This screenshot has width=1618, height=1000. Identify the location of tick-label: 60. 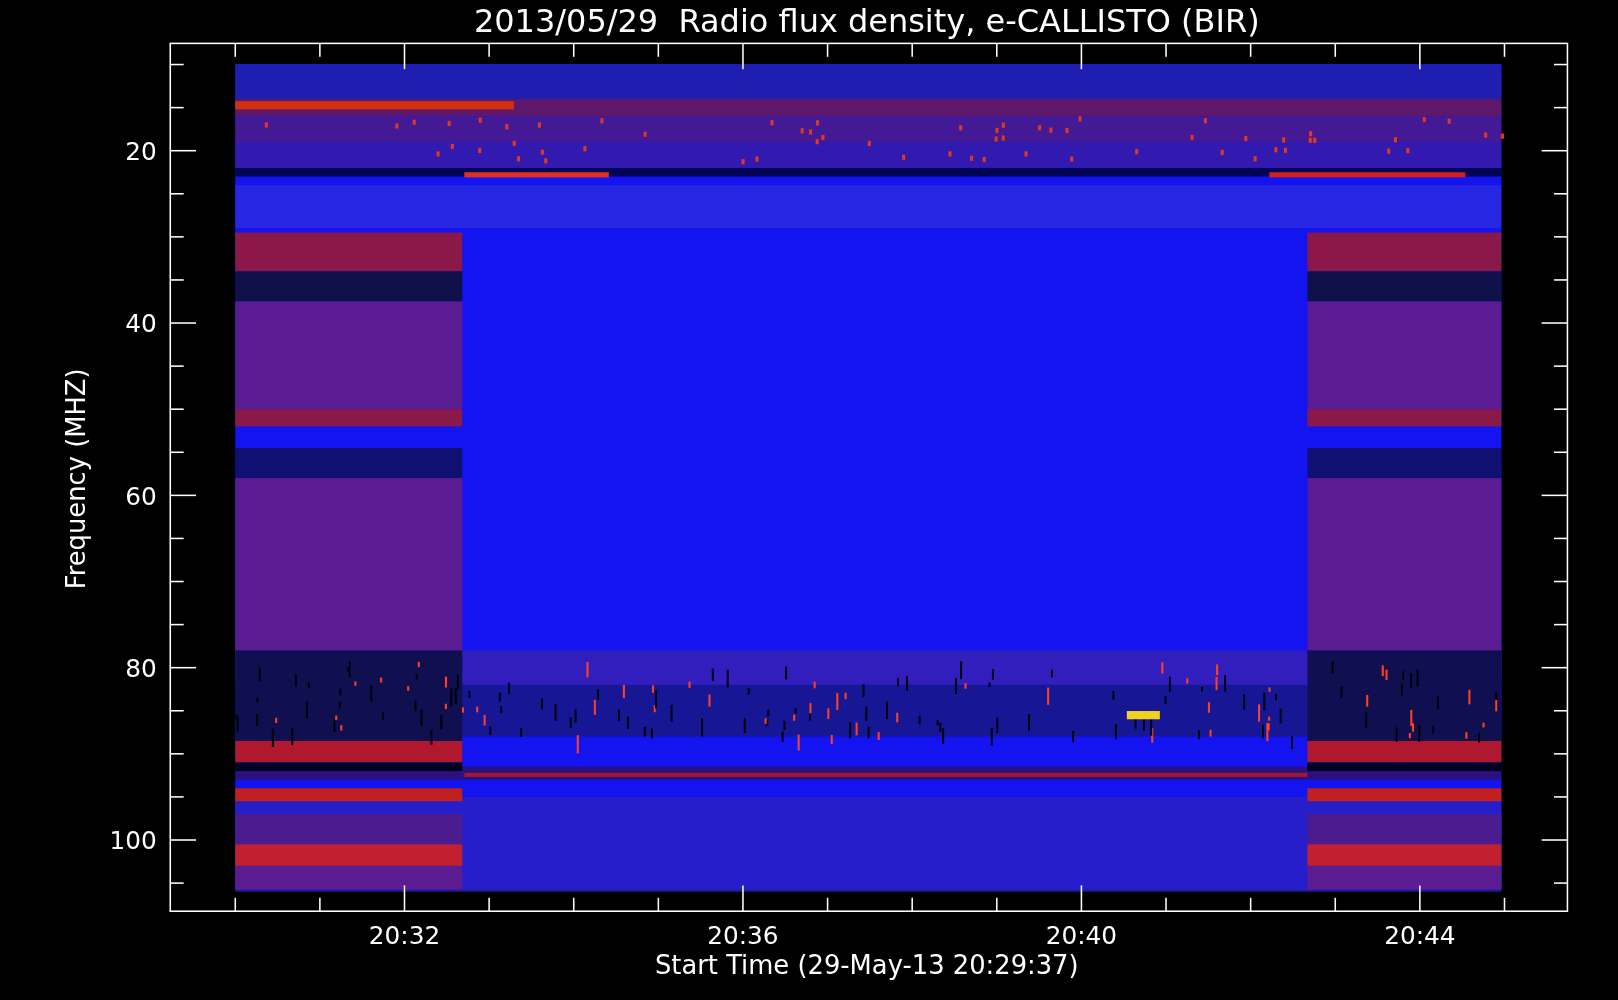
(141, 496).